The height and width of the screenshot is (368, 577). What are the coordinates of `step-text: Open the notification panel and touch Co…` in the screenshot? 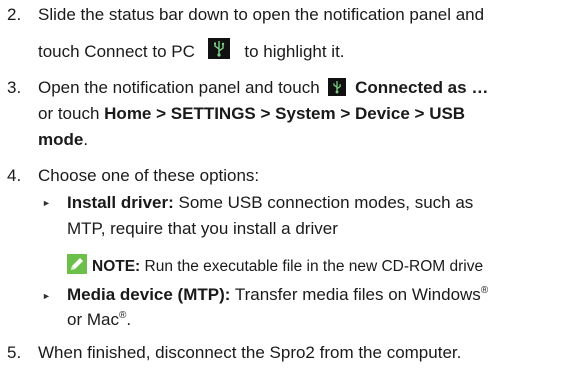 It's located at (263, 87).